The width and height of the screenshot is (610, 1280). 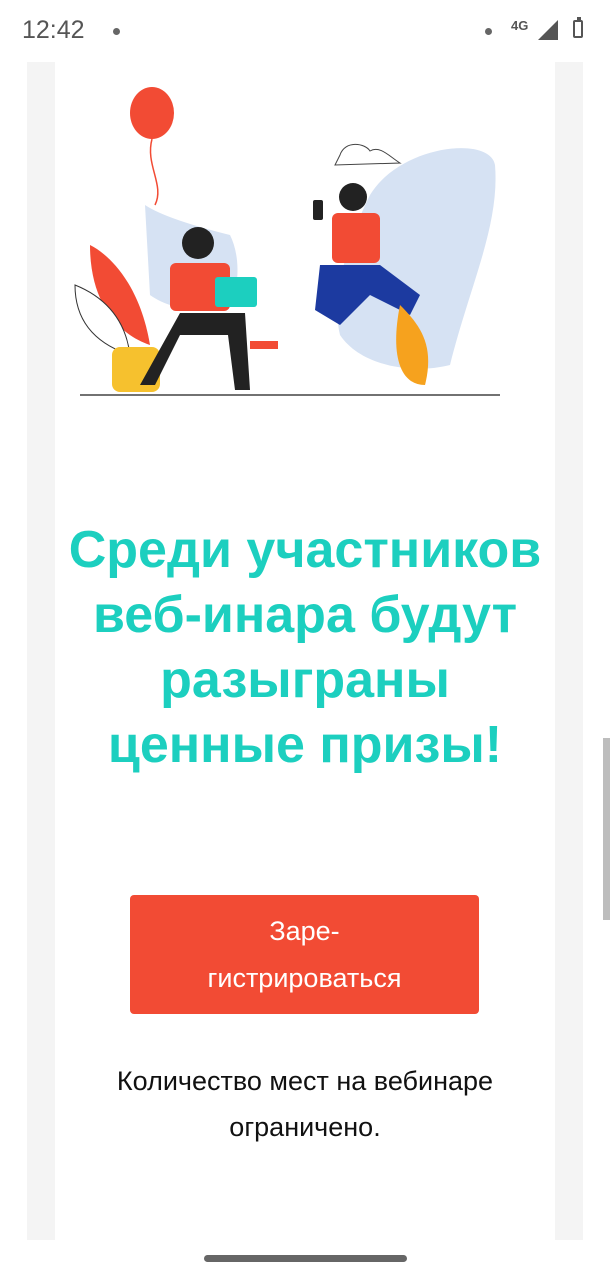 I want to click on status-bar: 12:42 4G, so click(x=305, y=30).